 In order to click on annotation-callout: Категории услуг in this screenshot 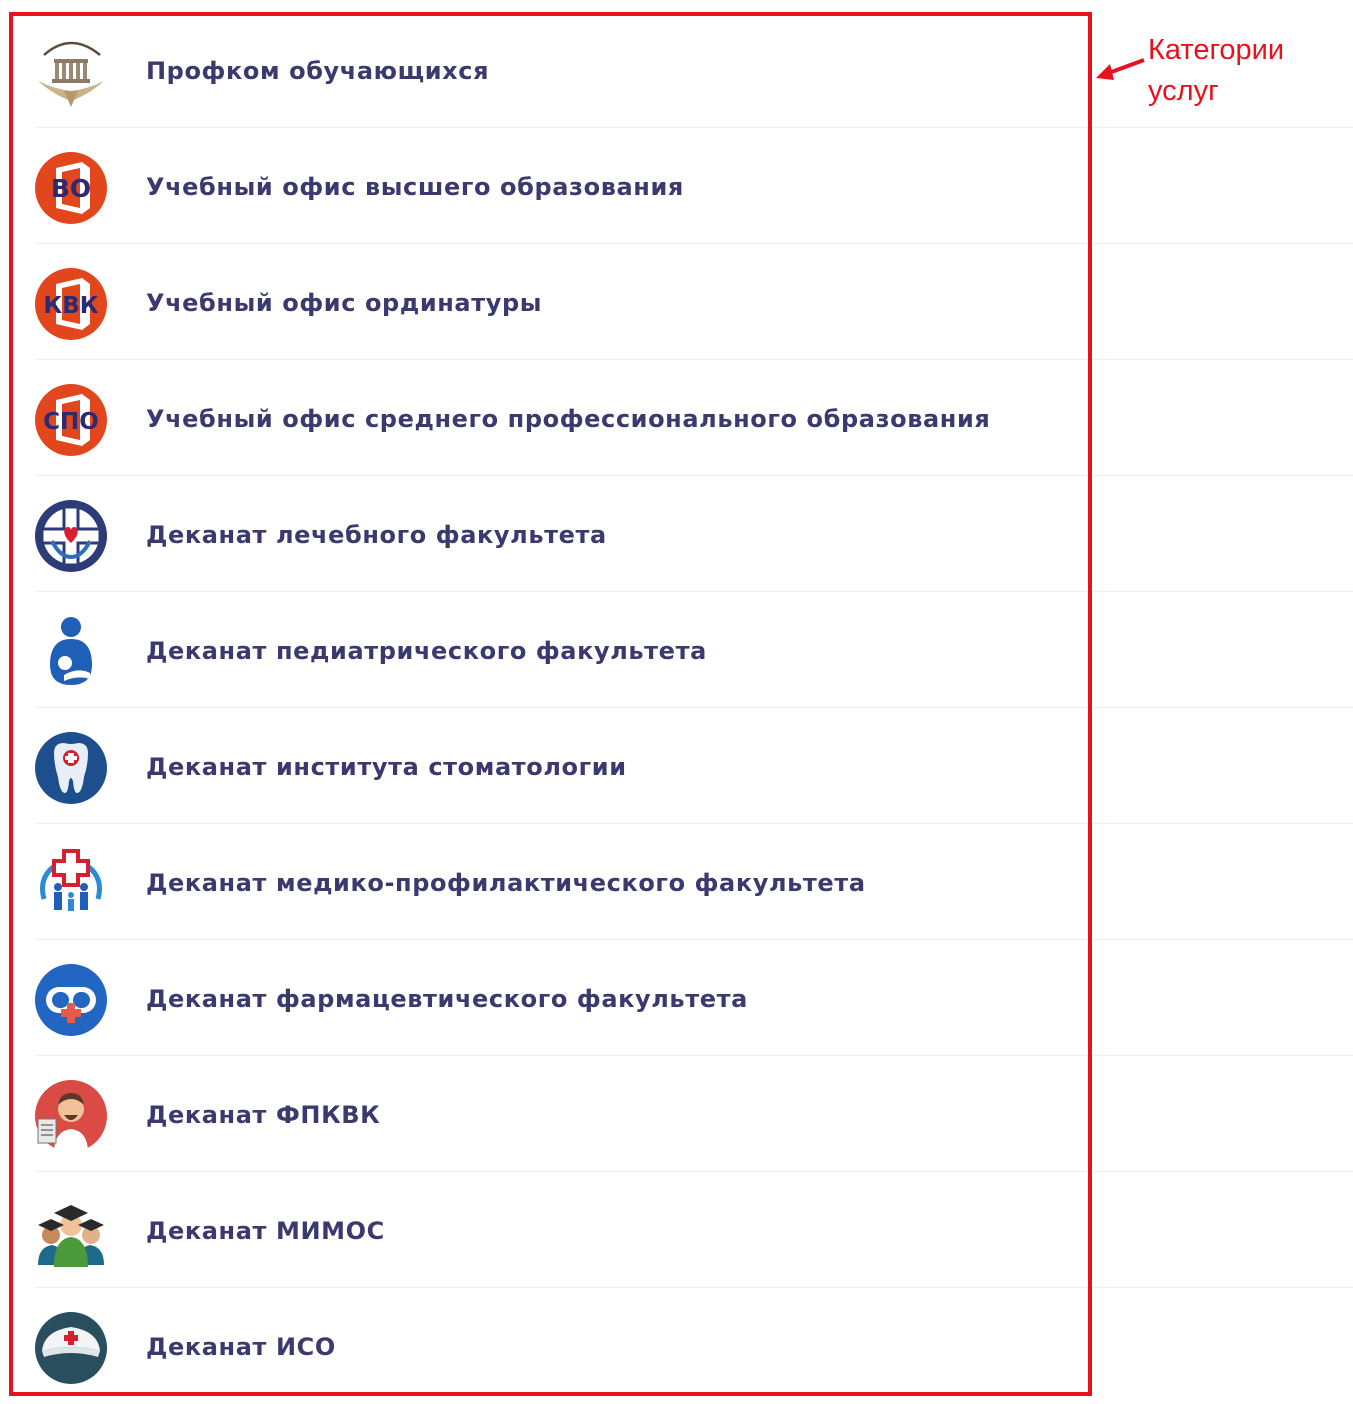, I will do `click(1216, 71)`.